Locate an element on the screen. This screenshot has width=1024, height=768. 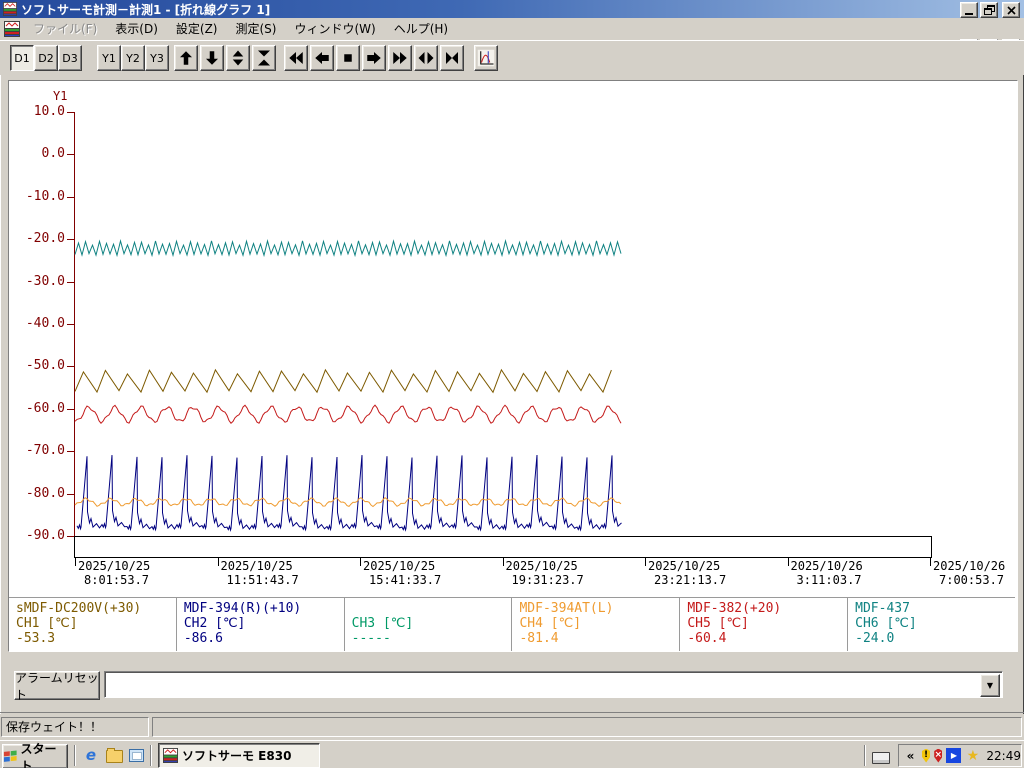
combo-dropdown-button: ▼ is located at coordinates (990, 685).